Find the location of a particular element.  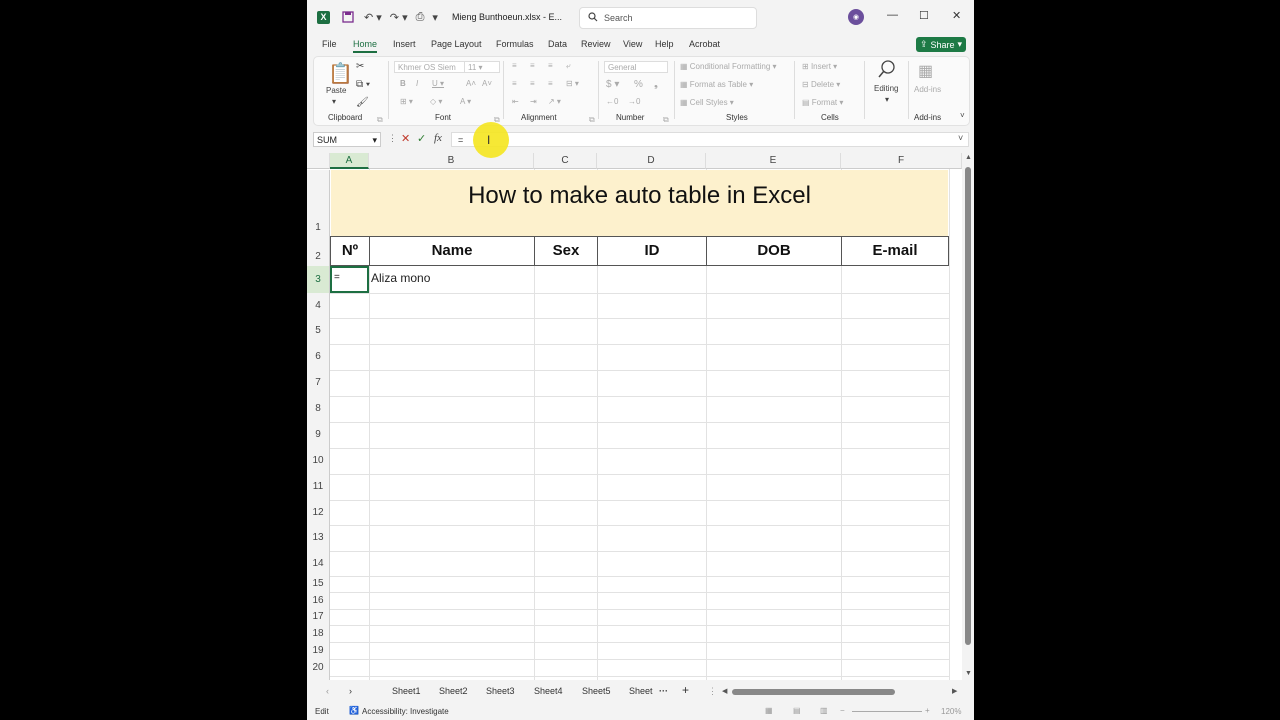

row-header: 20 is located at coordinates (318, 667).